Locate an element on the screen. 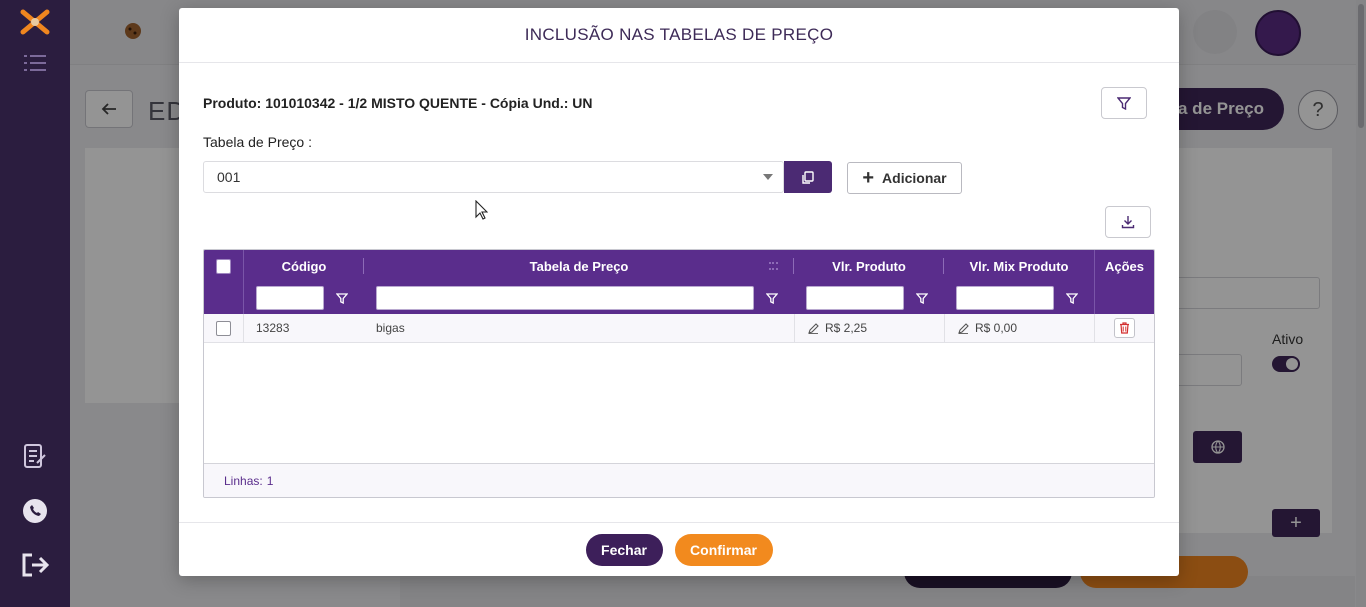 This screenshot has width=1366, height=607. row-select-cell is located at coordinates (224, 328).